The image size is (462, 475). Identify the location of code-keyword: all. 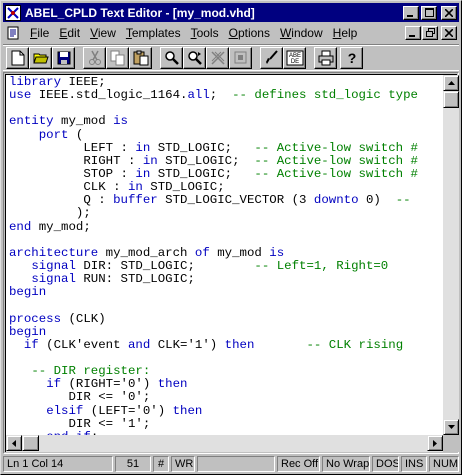
(198, 95).